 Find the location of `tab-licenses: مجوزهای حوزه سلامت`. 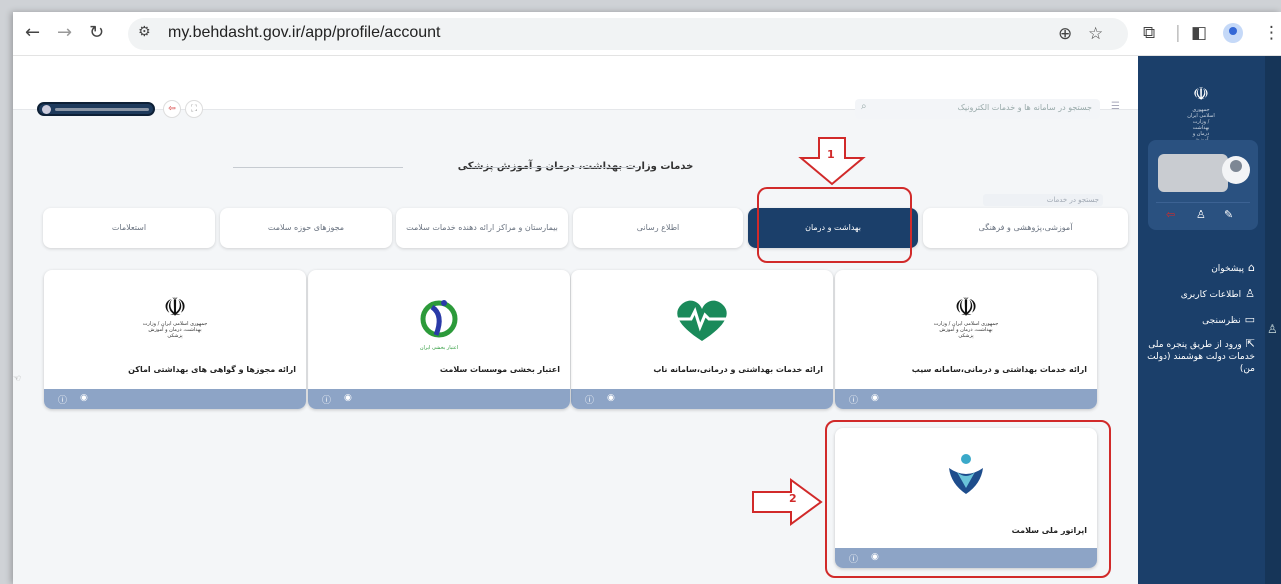

tab-licenses: مجوزهای حوزه سلامت is located at coordinates (306, 228).